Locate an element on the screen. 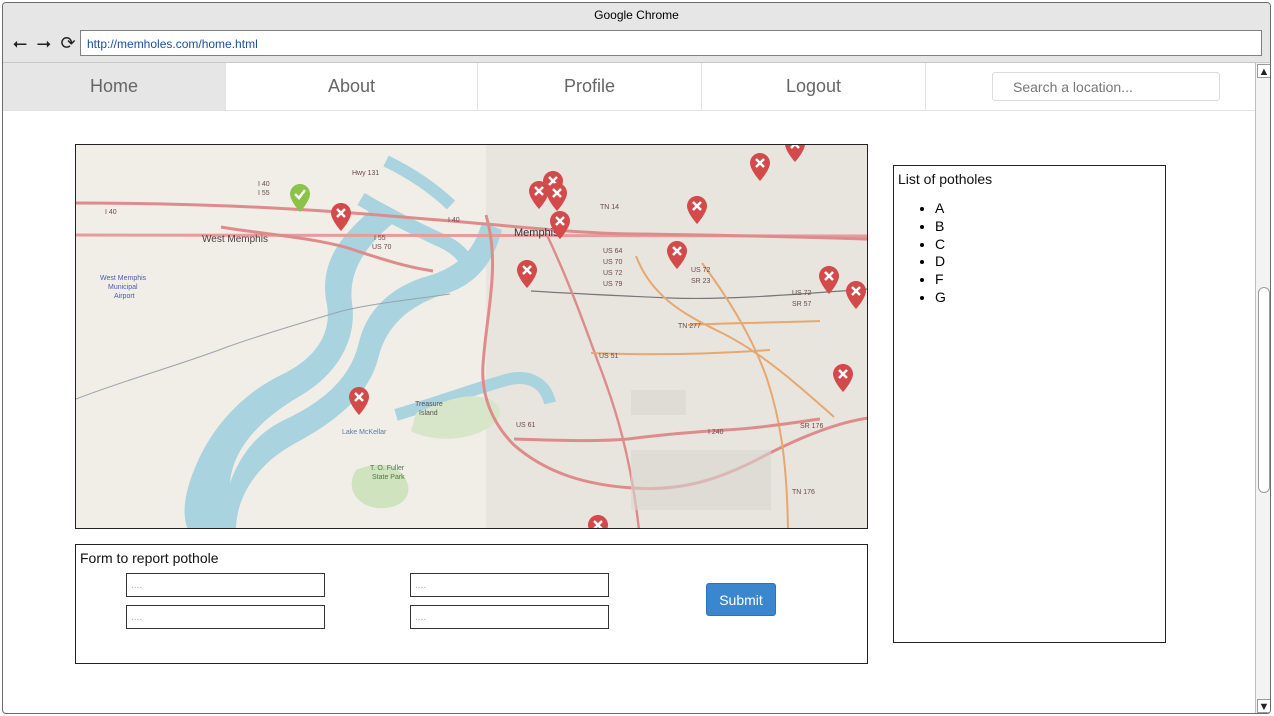 The image size is (1274, 716). nav-profile: Profile is located at coordinates (590, 86).